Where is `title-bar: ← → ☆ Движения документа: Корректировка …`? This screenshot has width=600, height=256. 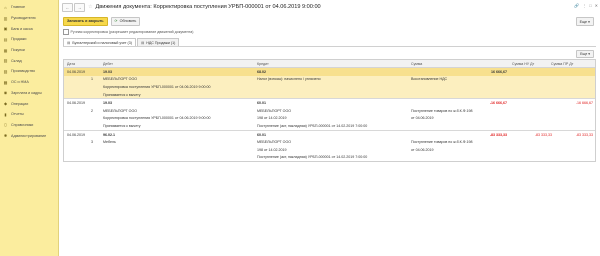 title-bar: ← → ☆ Движения документа: Корректировка … is located at coordinates (329, 7).